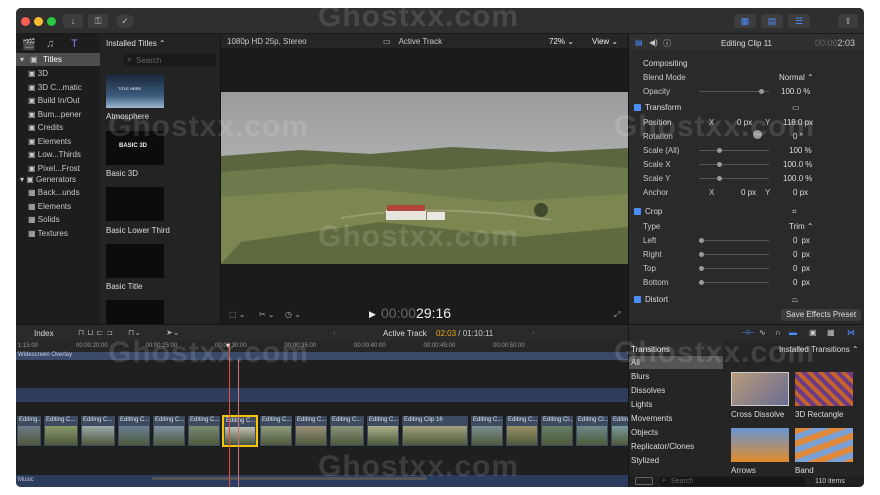  I want to click on next-title-thumbnail, so click(135, 312).